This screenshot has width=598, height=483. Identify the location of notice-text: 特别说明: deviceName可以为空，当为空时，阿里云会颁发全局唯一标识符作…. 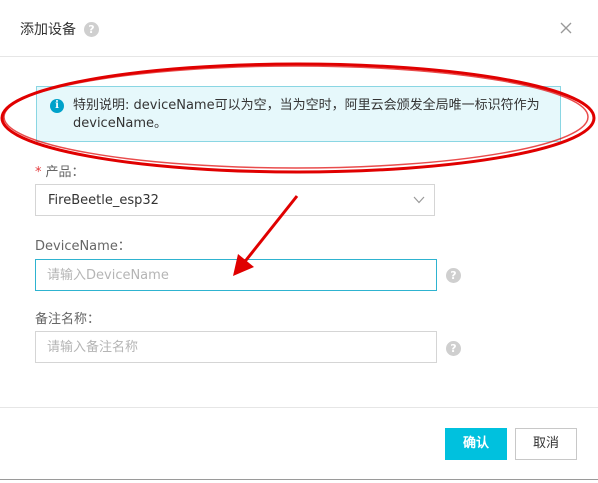
(306, 114).